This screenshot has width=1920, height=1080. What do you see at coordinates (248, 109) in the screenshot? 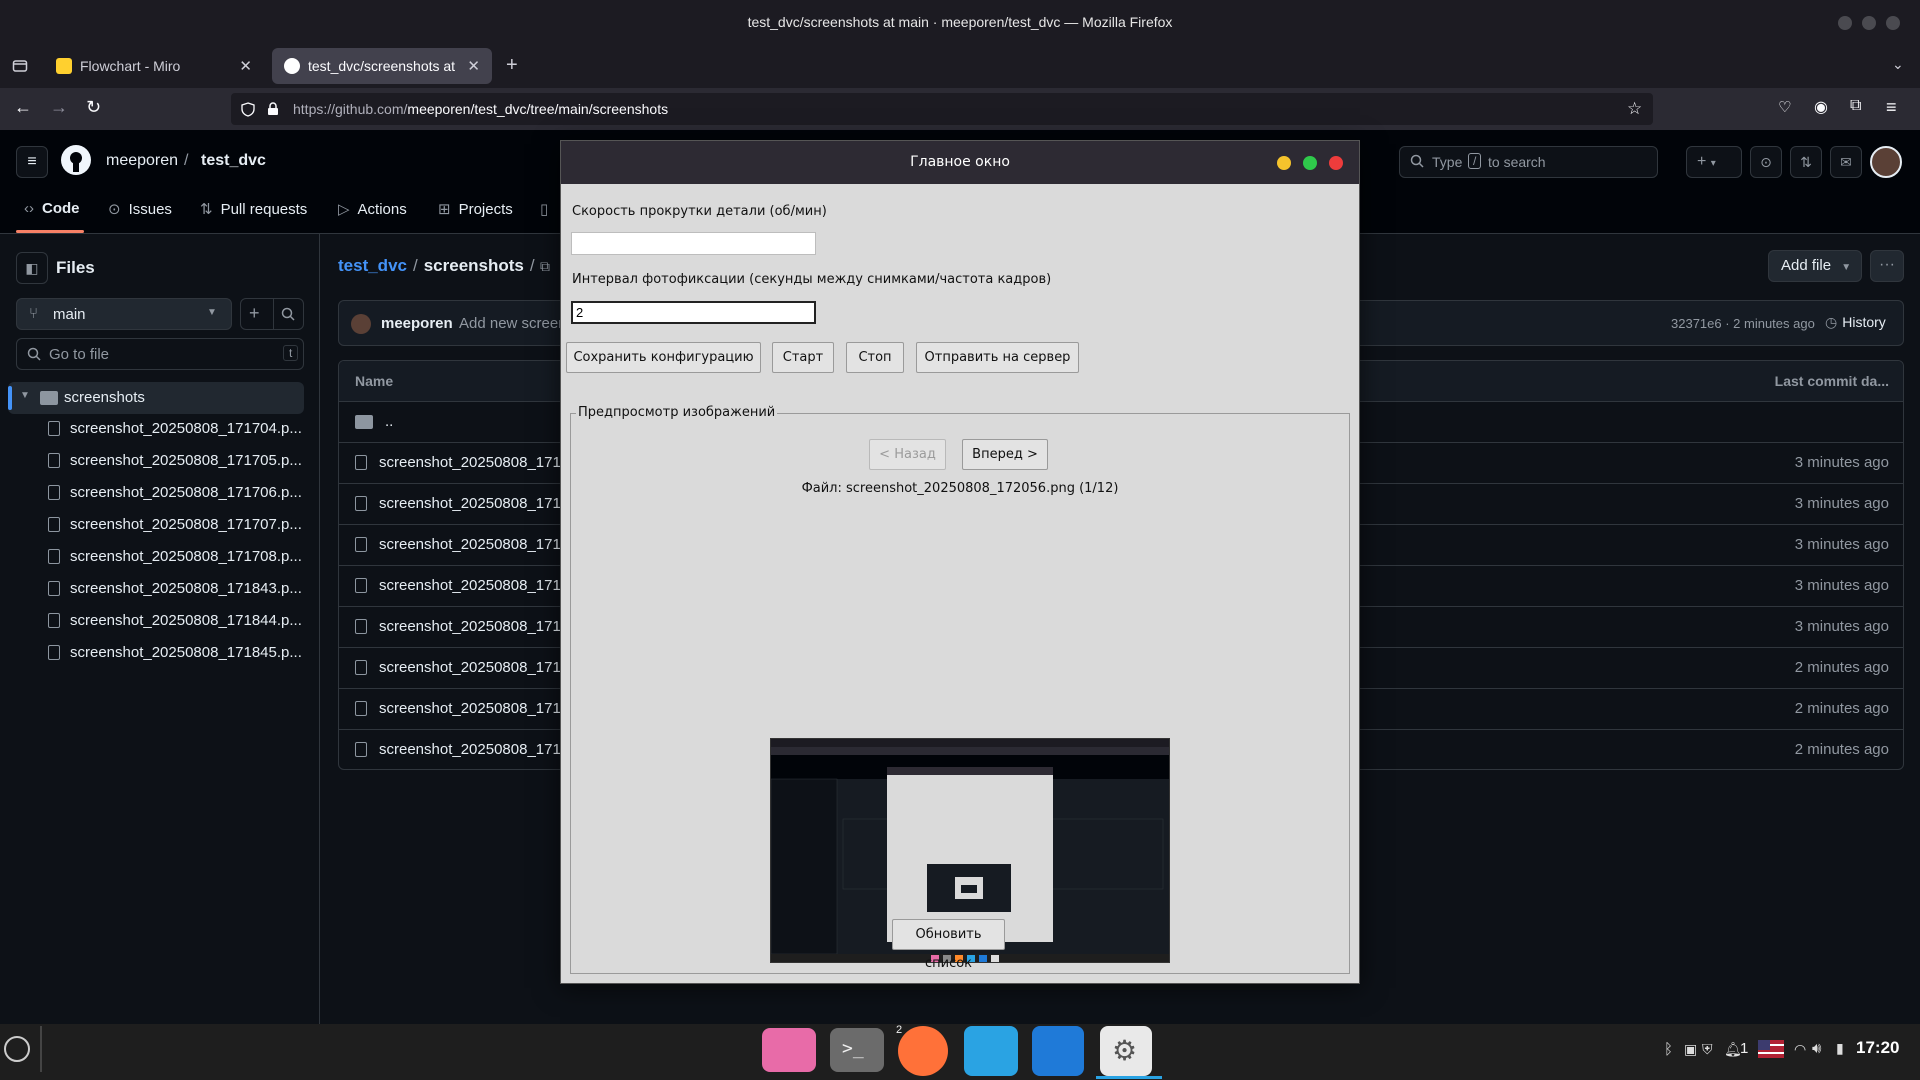
I see `shield-icon` at bounding box center [248, 109].